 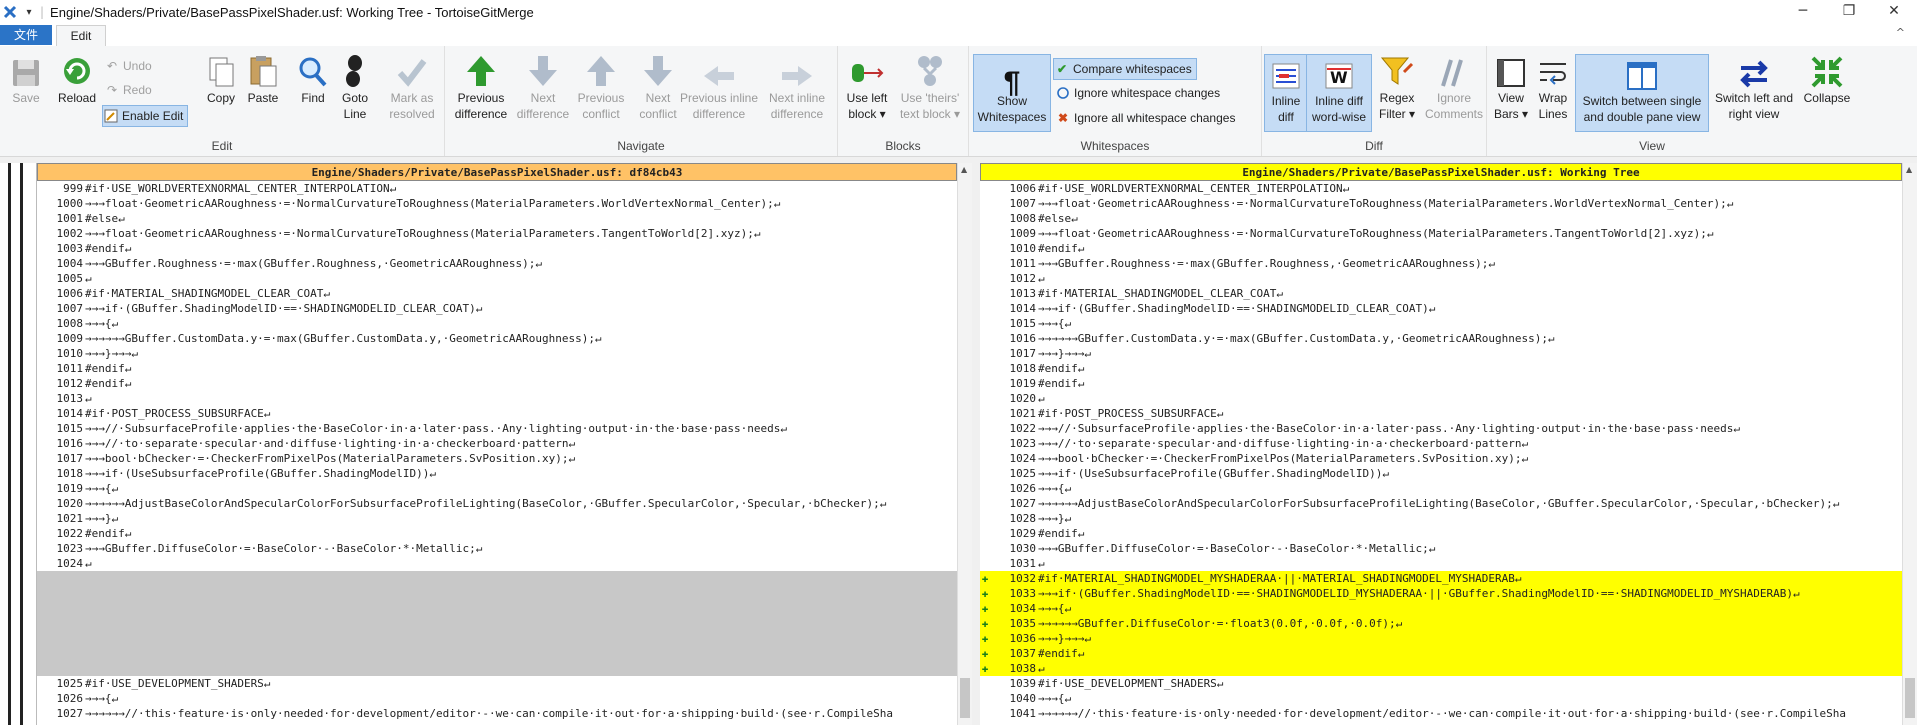 I want to click on goto-line-button: Goto Line, so click(x=355, y=92).